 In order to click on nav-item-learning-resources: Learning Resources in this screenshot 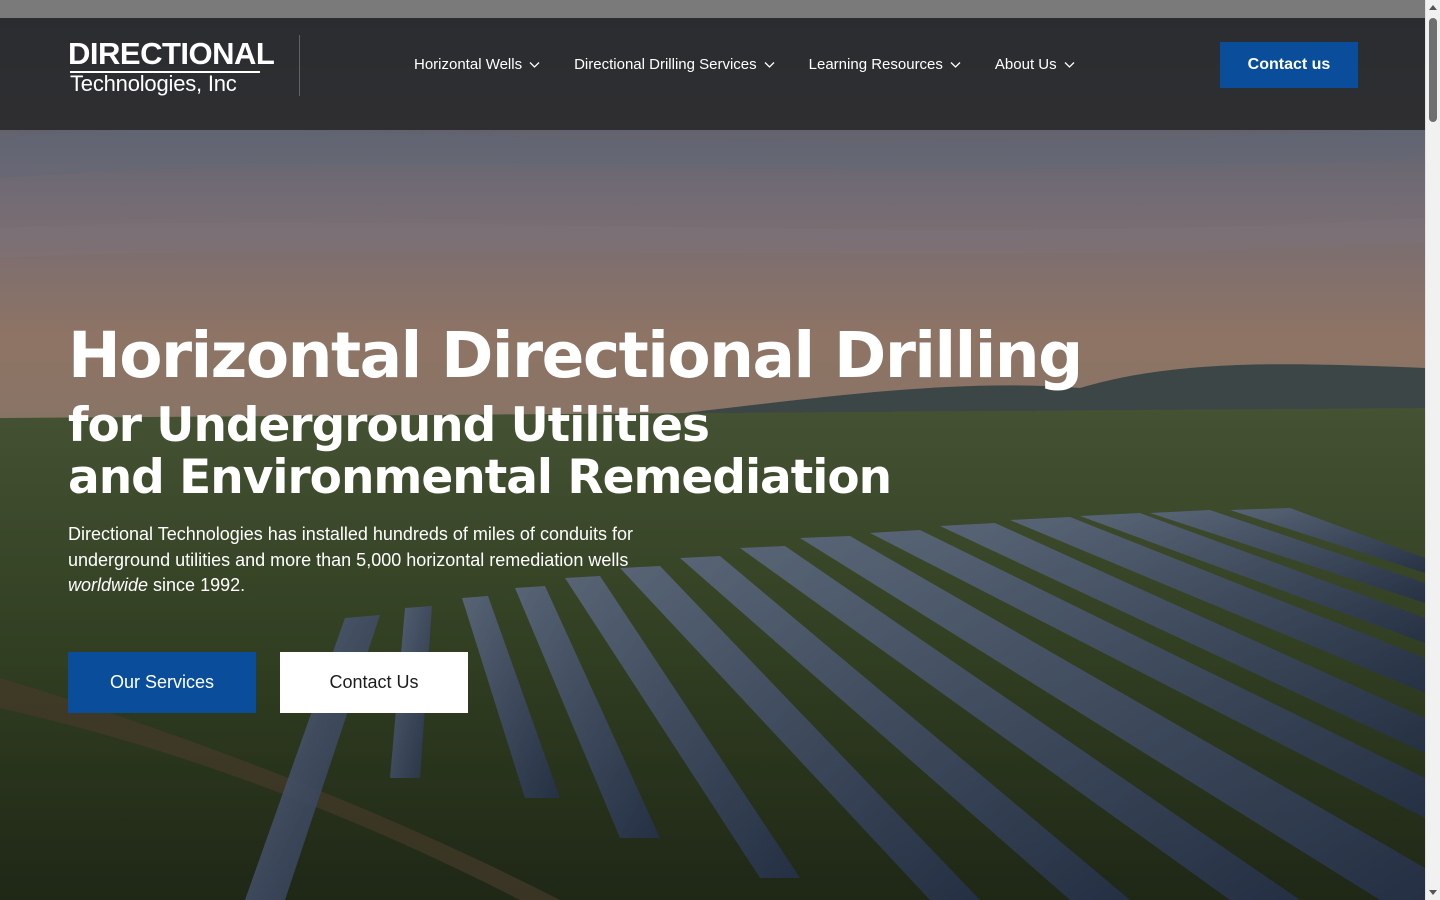, I will do `click(885, 64)`.